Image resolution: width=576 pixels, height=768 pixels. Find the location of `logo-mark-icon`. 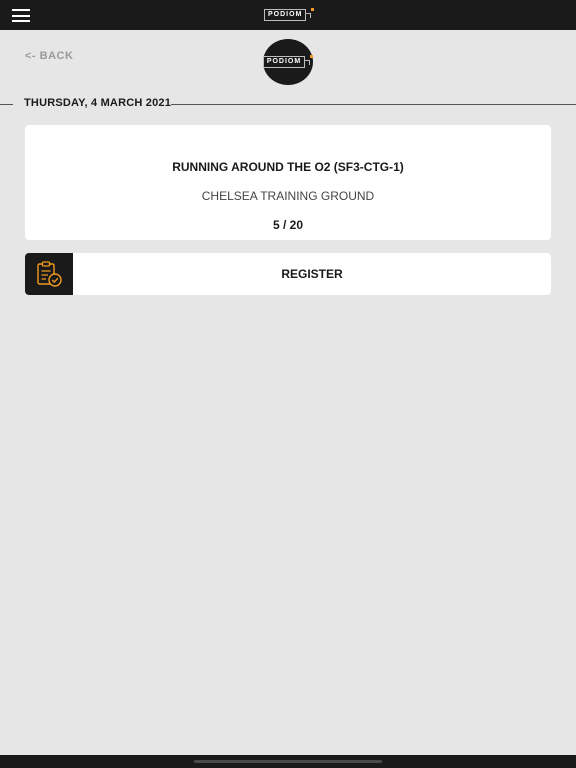

logo-mark-icon is located at coordinates (310, 13).